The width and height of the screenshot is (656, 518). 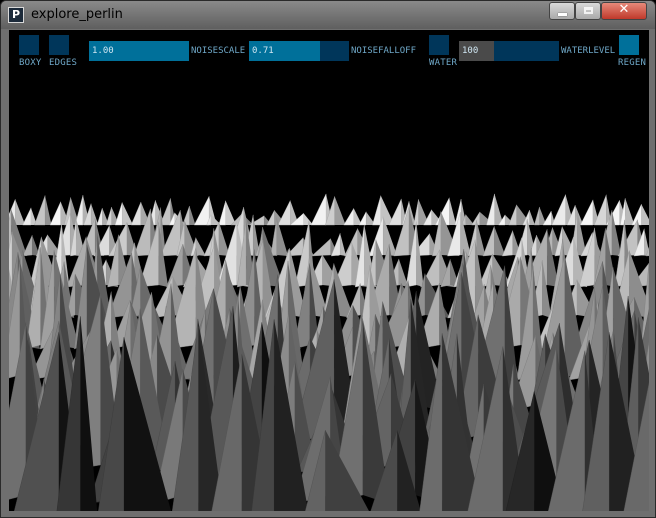 What do you see at coordinates (384, 51) in the screenshot?
I see `noisefalloff-label: NOISEFALLOFF` at bounding box center [384, 51].